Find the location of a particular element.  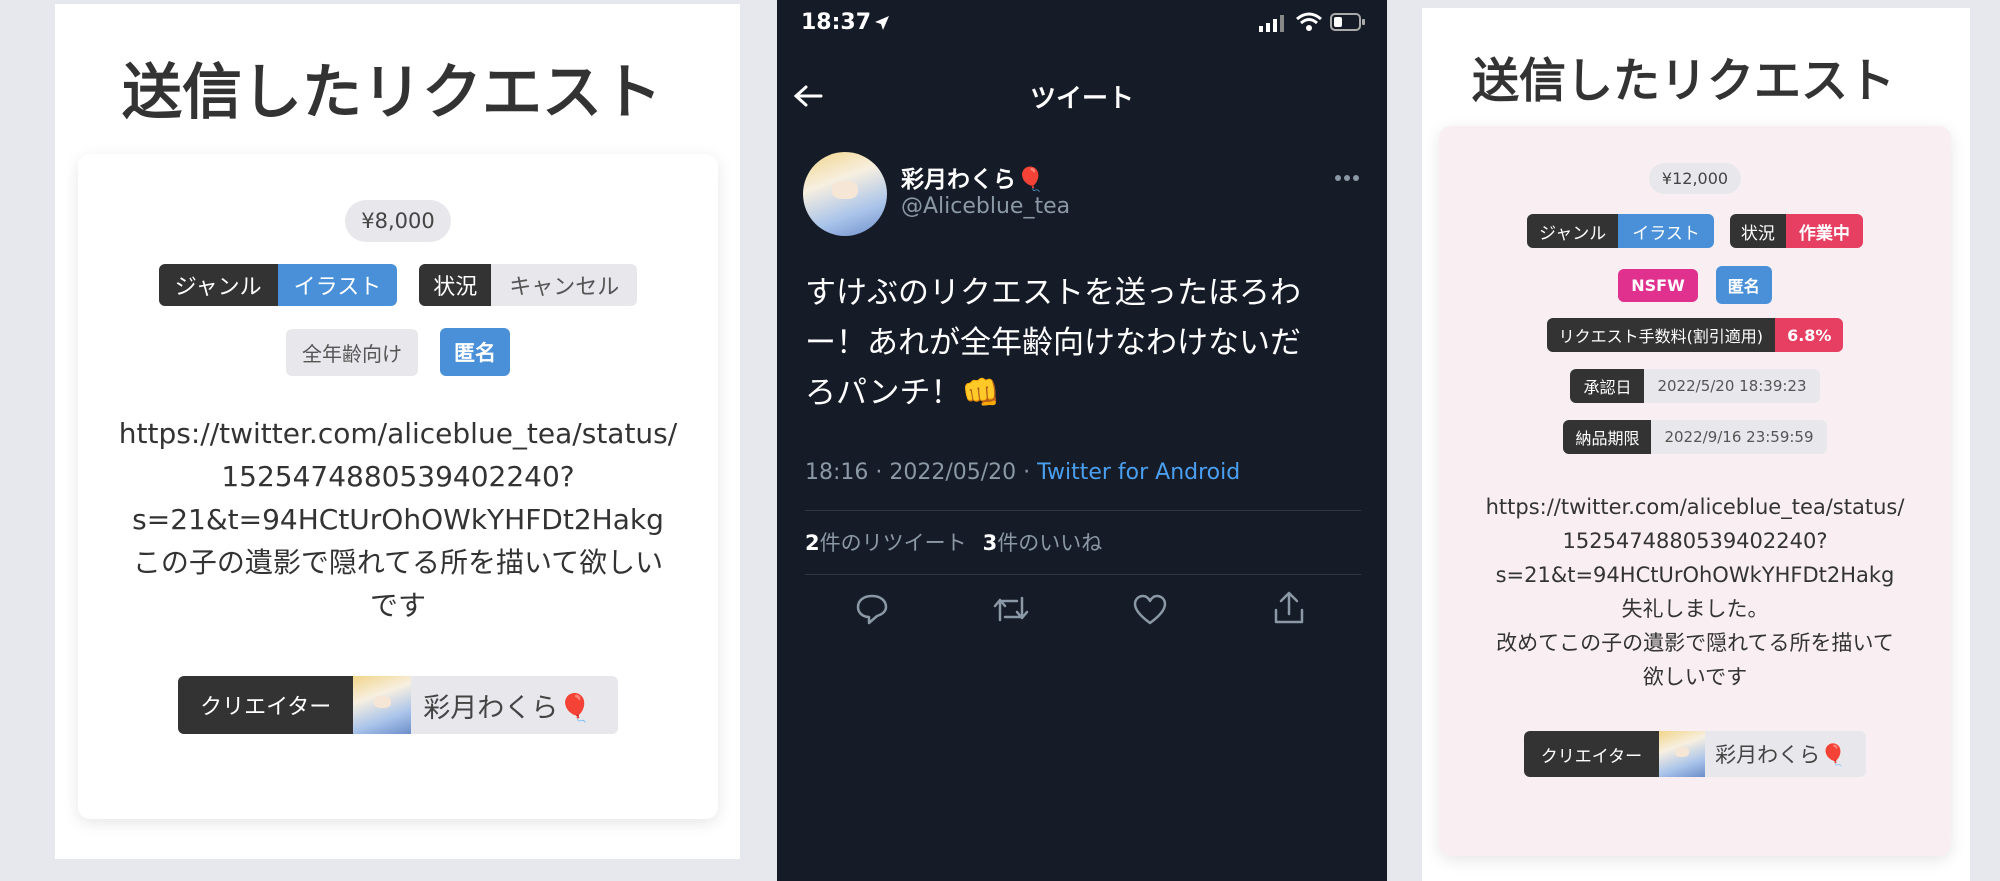

tweet-meta: 18:16 · 2022/05/20 · Twitter for Android is located at coordinates (1022, 472).